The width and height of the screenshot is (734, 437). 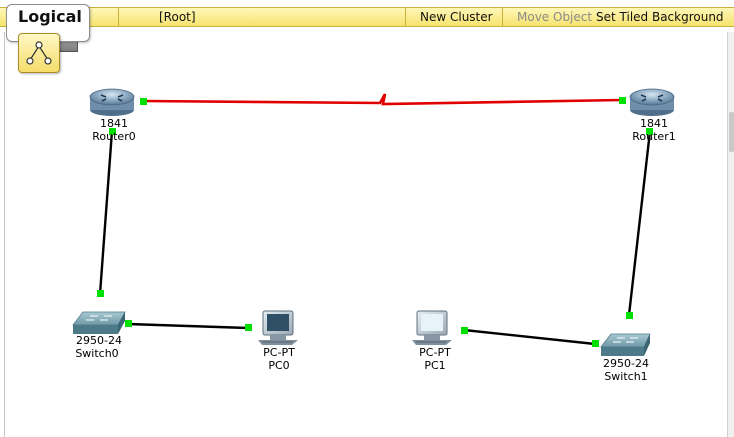 I want to click on router0-name-label: Router0, so click(x=113, y=136).